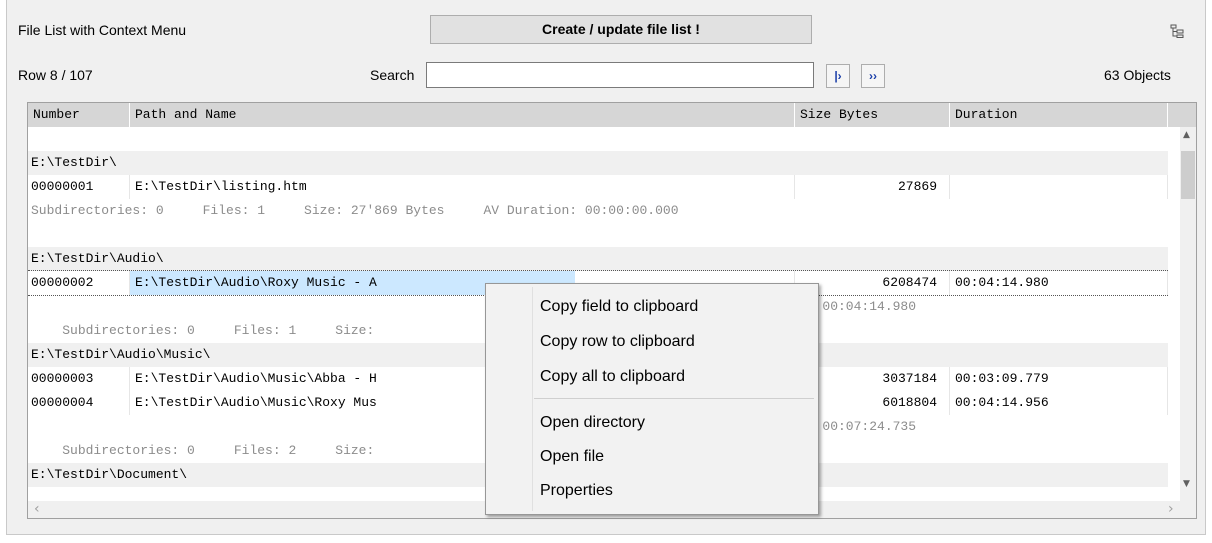 This screenshot has width=1212, height=543. I want to click on cell-path: E:\TestDir\listing.htm, so click(462, 187).